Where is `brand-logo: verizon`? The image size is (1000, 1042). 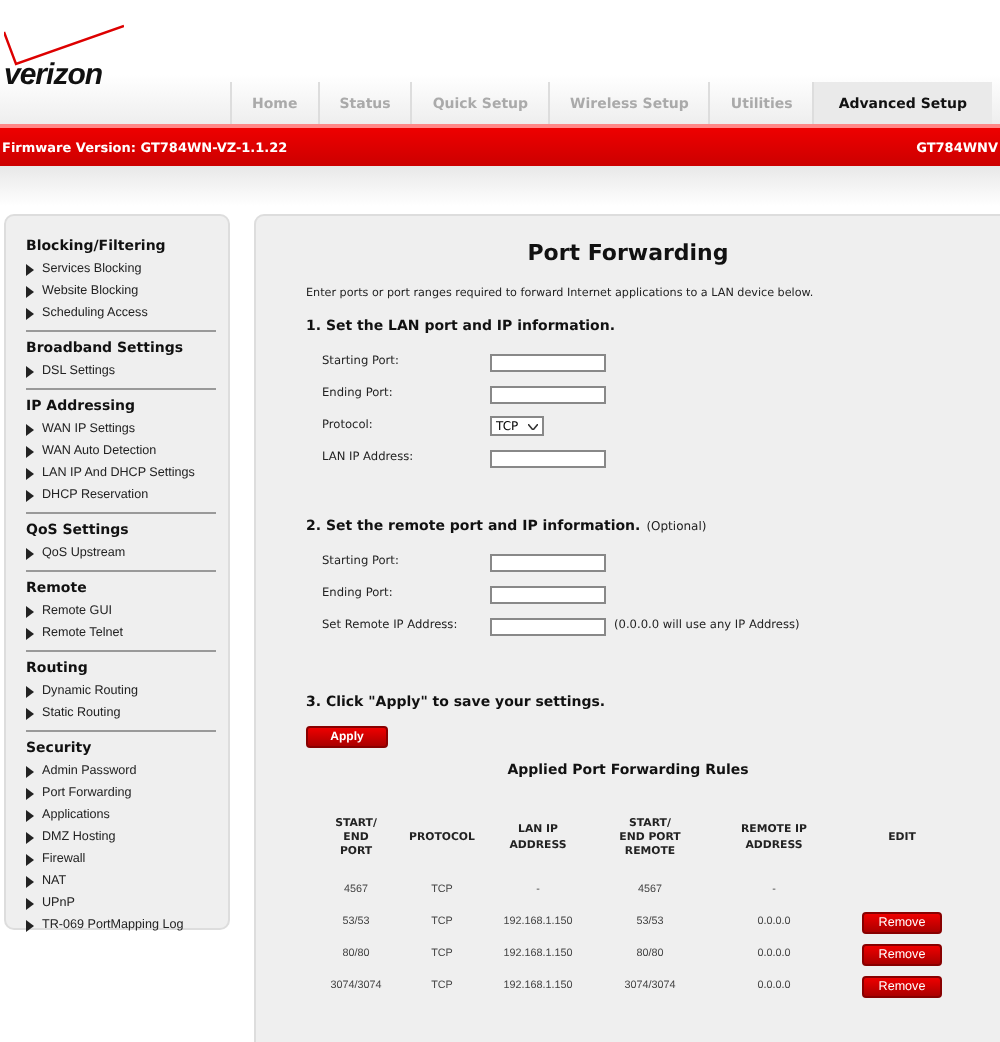
brand-logo: verizon is located at coordinates (53, 75).